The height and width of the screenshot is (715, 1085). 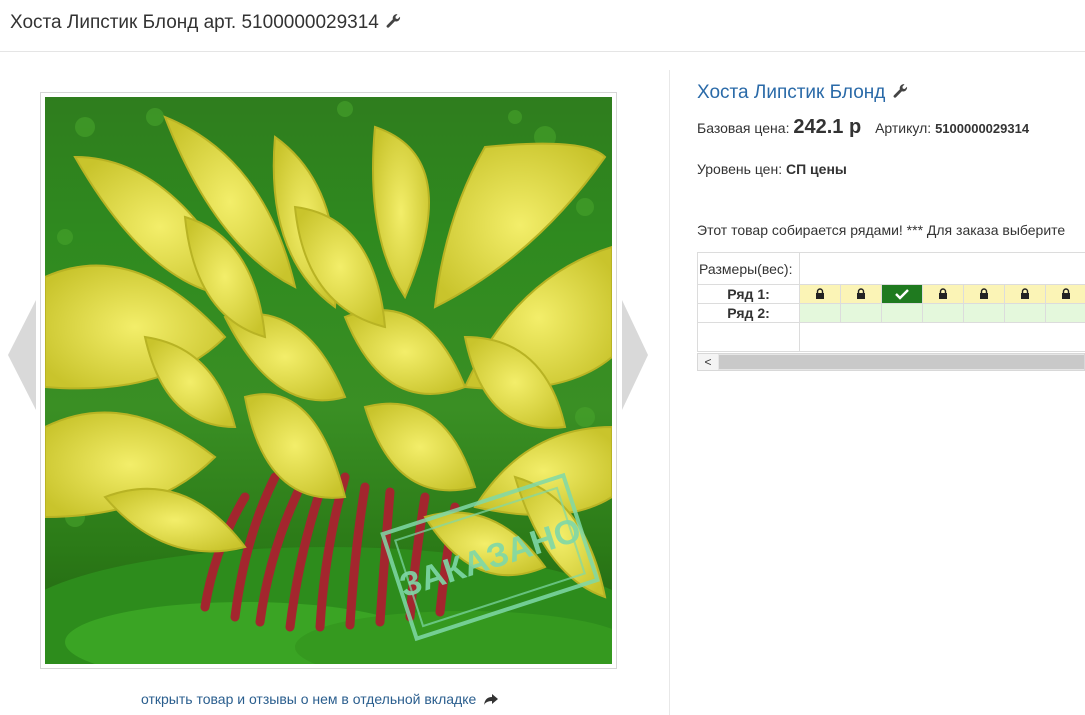 I want to click on chevron-left-icon: <, so click(x=708, y=362).